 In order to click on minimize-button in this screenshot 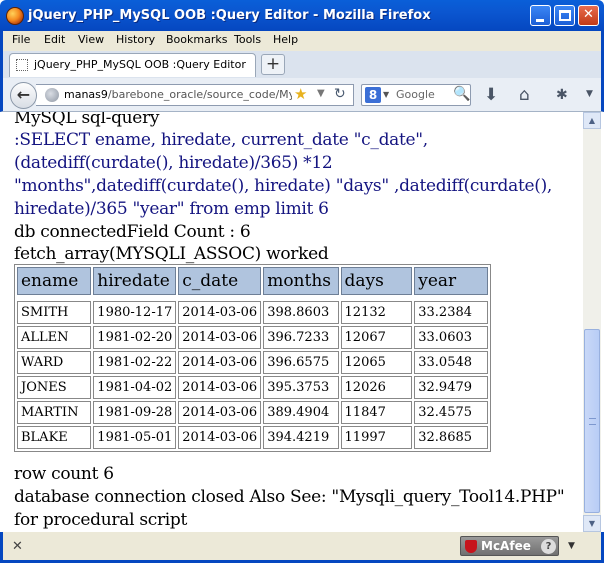, I will do `click(540, 15)`.